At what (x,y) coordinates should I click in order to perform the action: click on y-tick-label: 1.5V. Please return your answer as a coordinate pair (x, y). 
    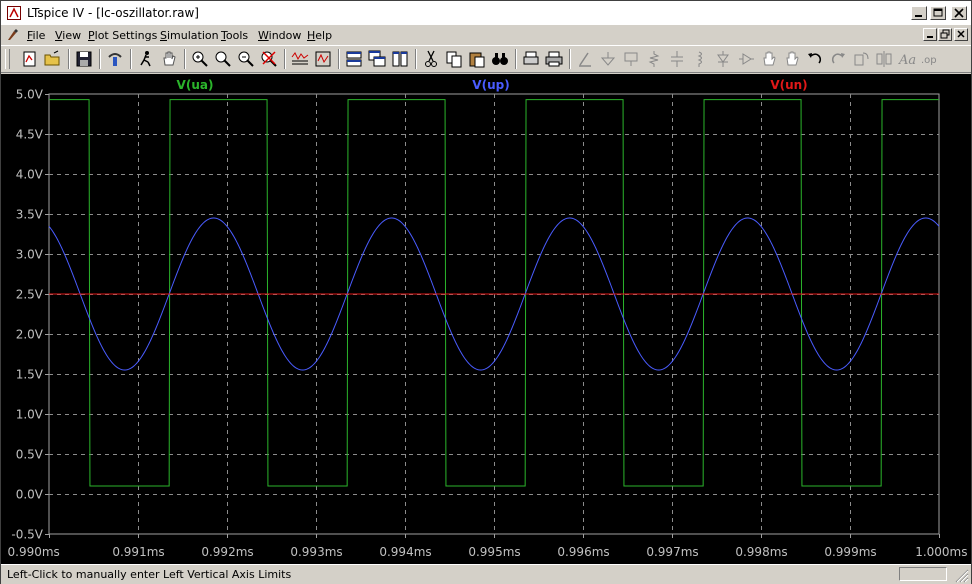
    Looking at the image, I should click on (30, 375).